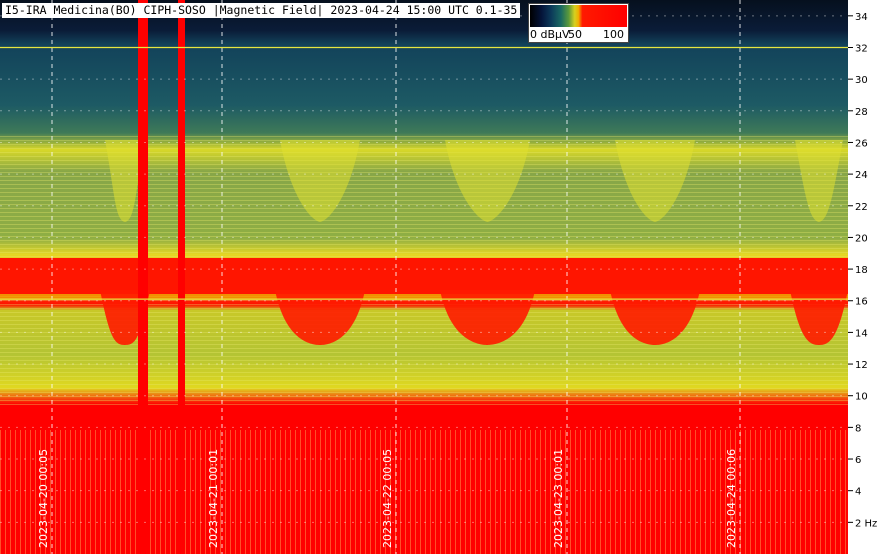 The image size is (885, 554). I want to click on y-tick-label: 22, so click(861, 207).